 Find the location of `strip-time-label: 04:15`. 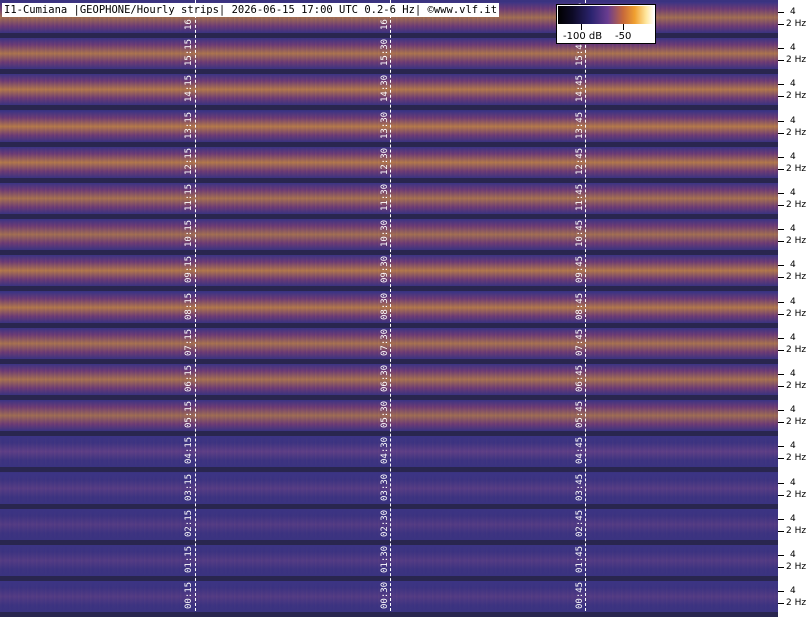

strip-time-label: 04:15 is located at coordinates (189, 451).